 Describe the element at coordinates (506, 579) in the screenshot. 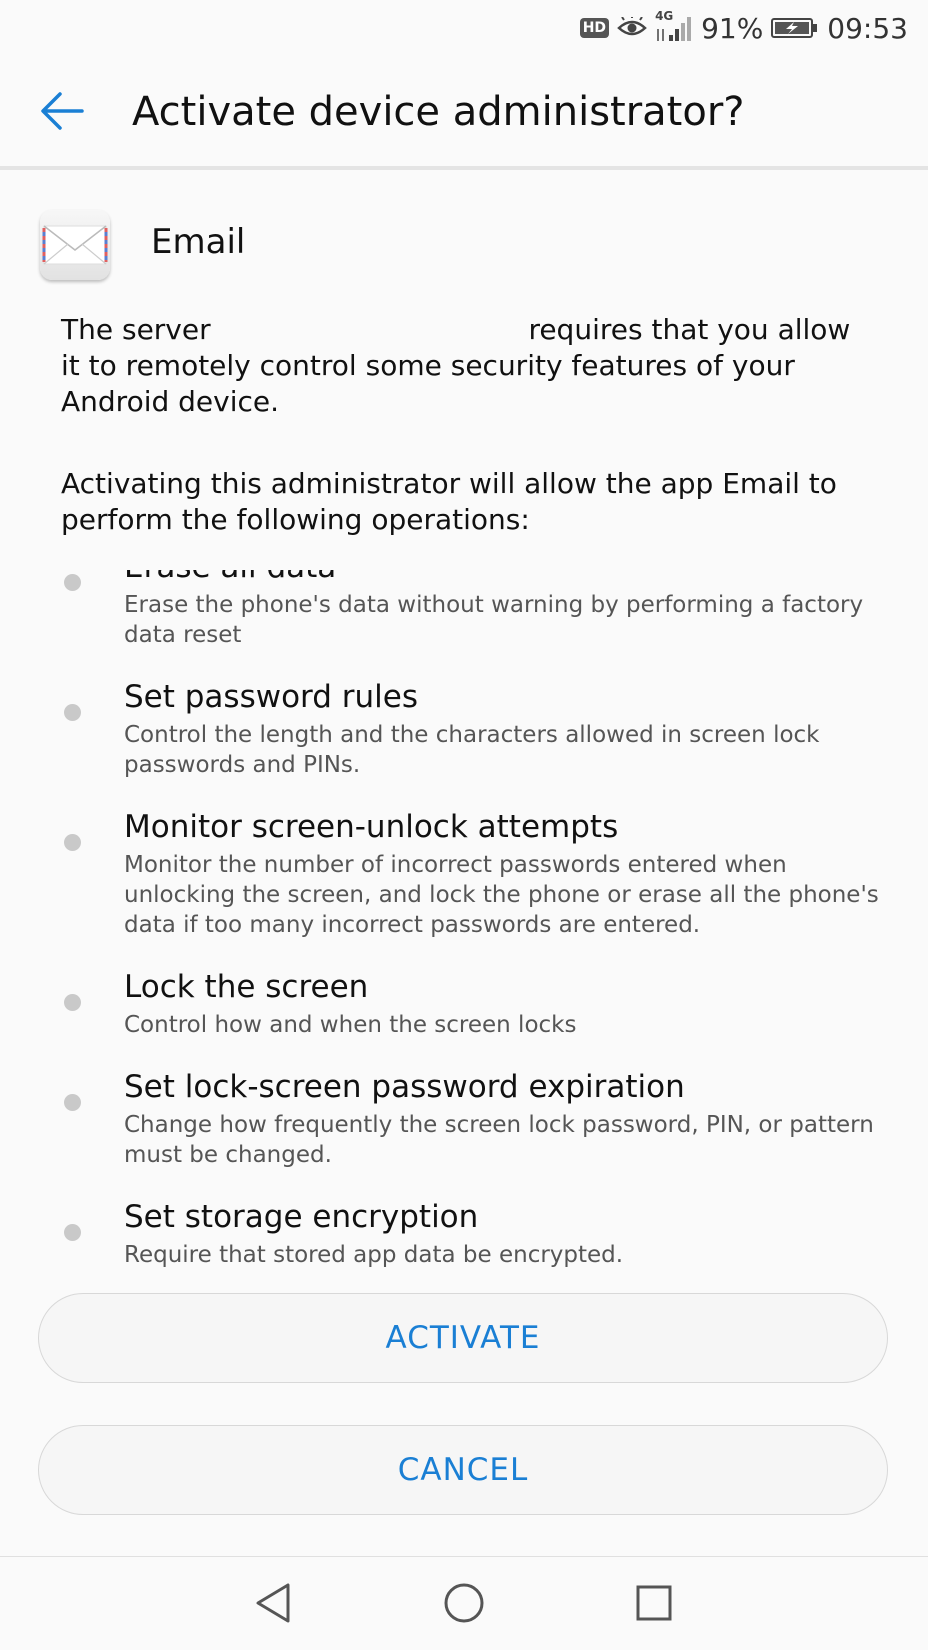

I see `permission-title: Erase all data` at that location.